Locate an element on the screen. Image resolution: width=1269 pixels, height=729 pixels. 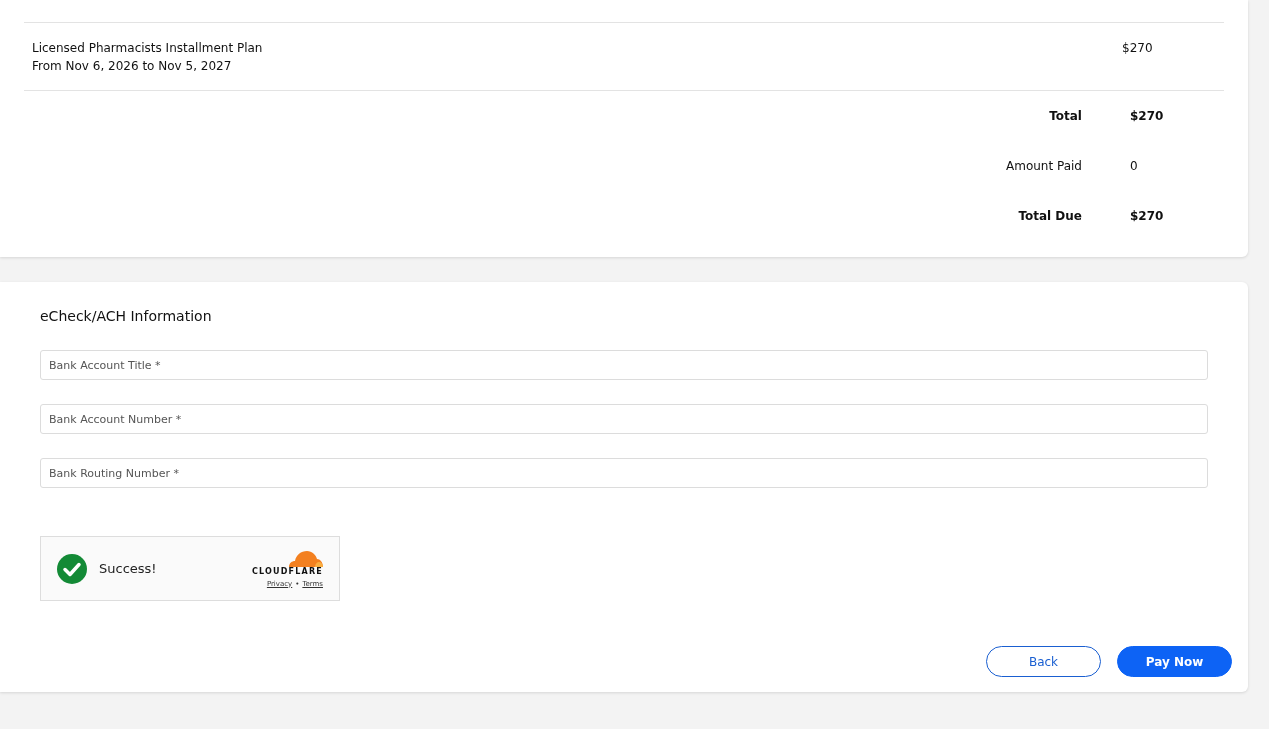
brand-name: CLOUDFLARE is located at coordinates (287, 571).